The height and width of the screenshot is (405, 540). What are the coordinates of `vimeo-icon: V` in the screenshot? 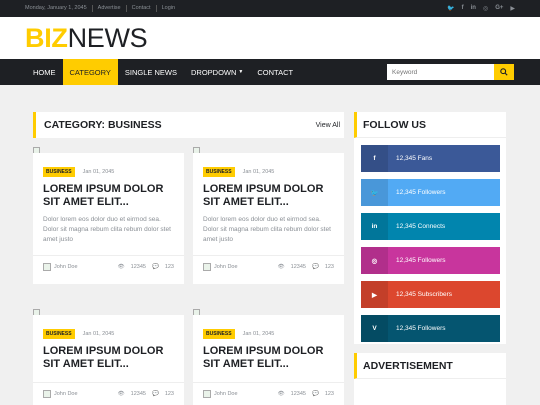 It's located at (374, 328).